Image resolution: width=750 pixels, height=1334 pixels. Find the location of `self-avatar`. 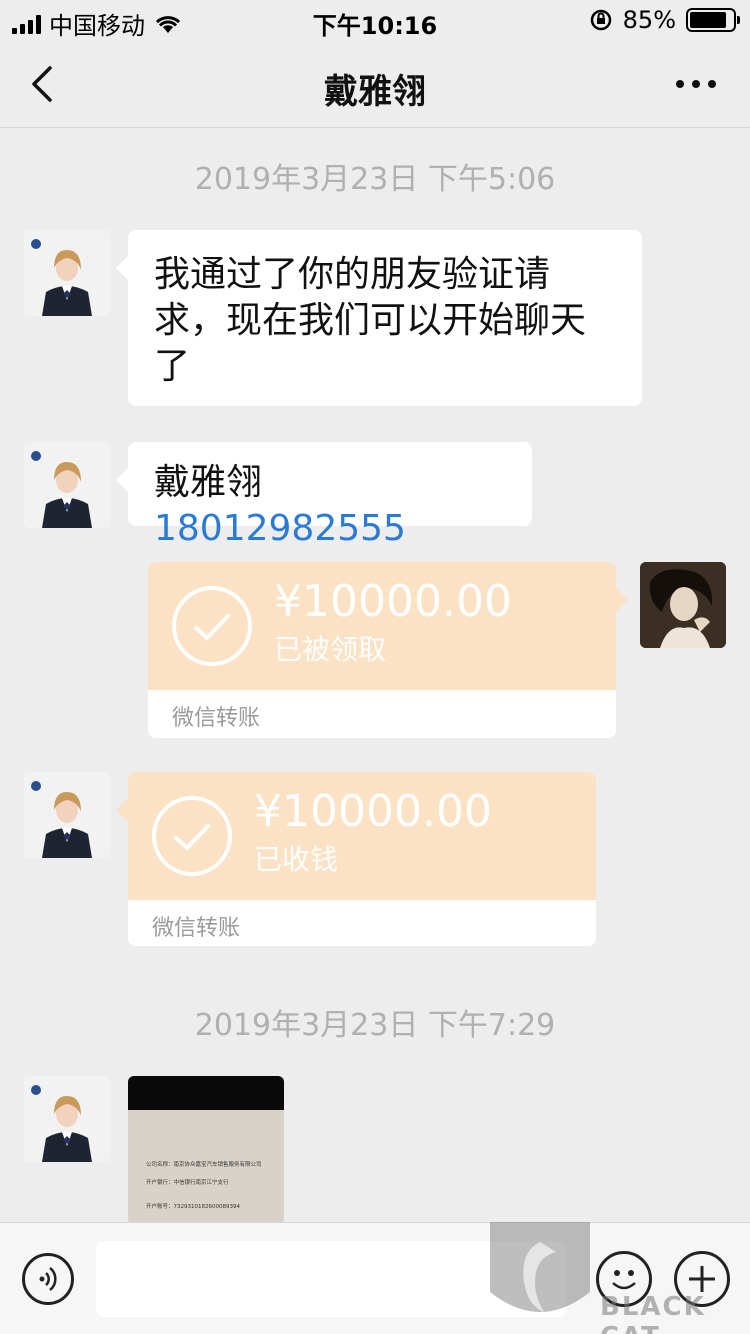

self-avatar is located at coordinates (683, 605).